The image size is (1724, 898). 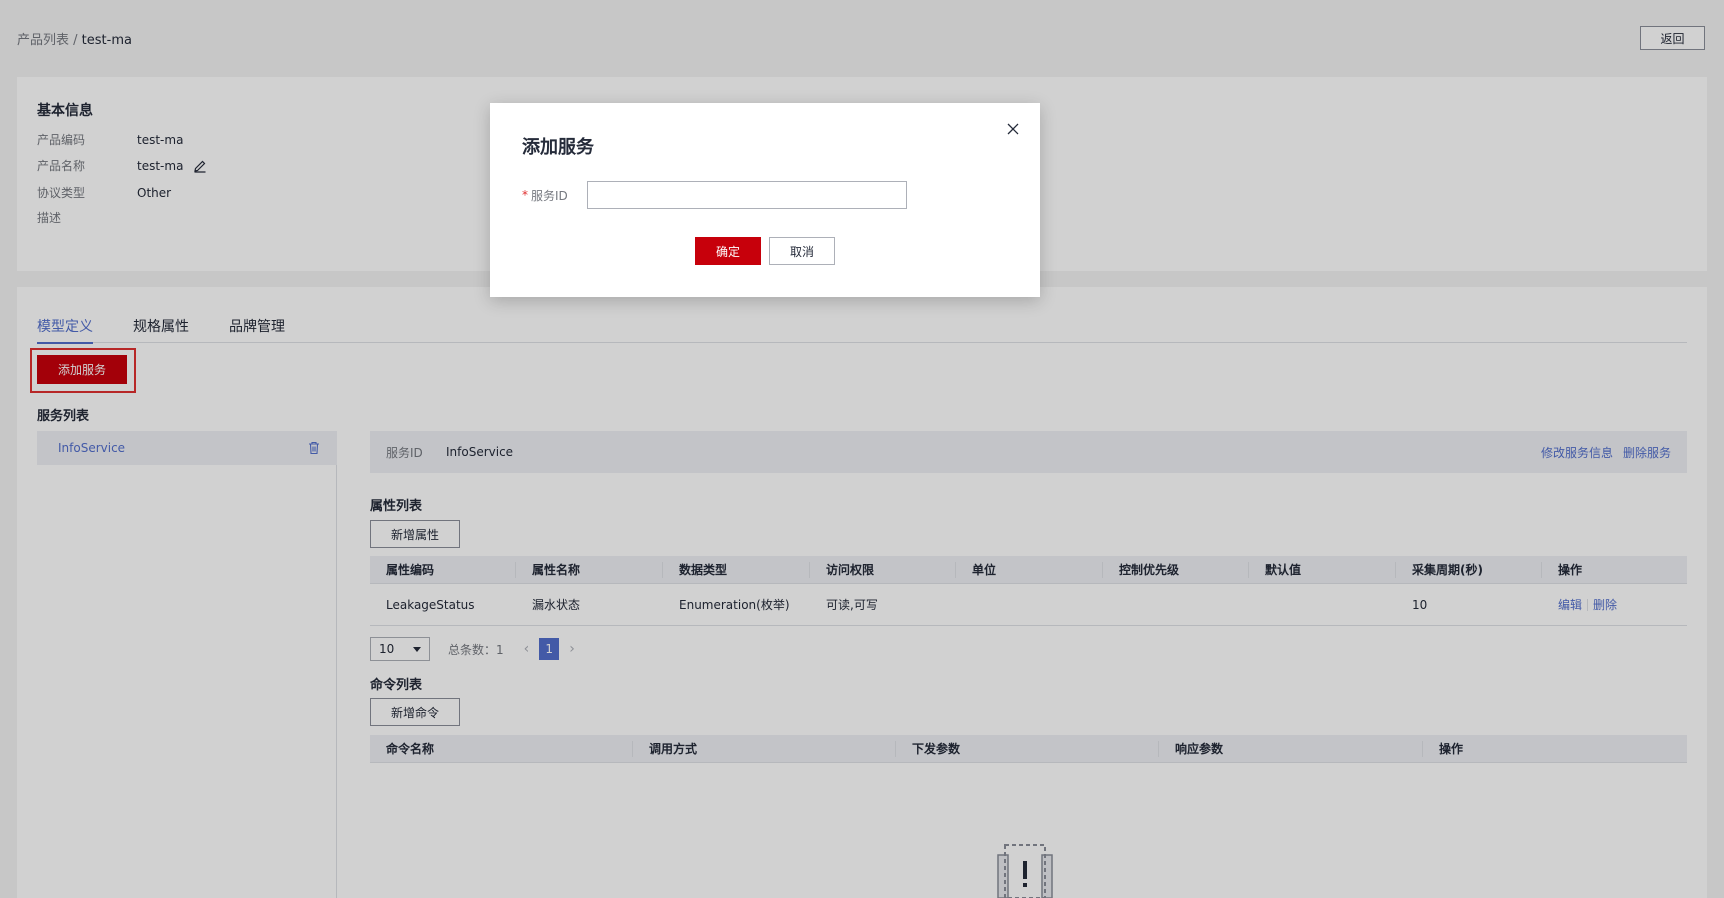 What do you see at coordinates (1013, 129) in the screenshot?
I see `close-icon` at bounding box center [1013, 129].